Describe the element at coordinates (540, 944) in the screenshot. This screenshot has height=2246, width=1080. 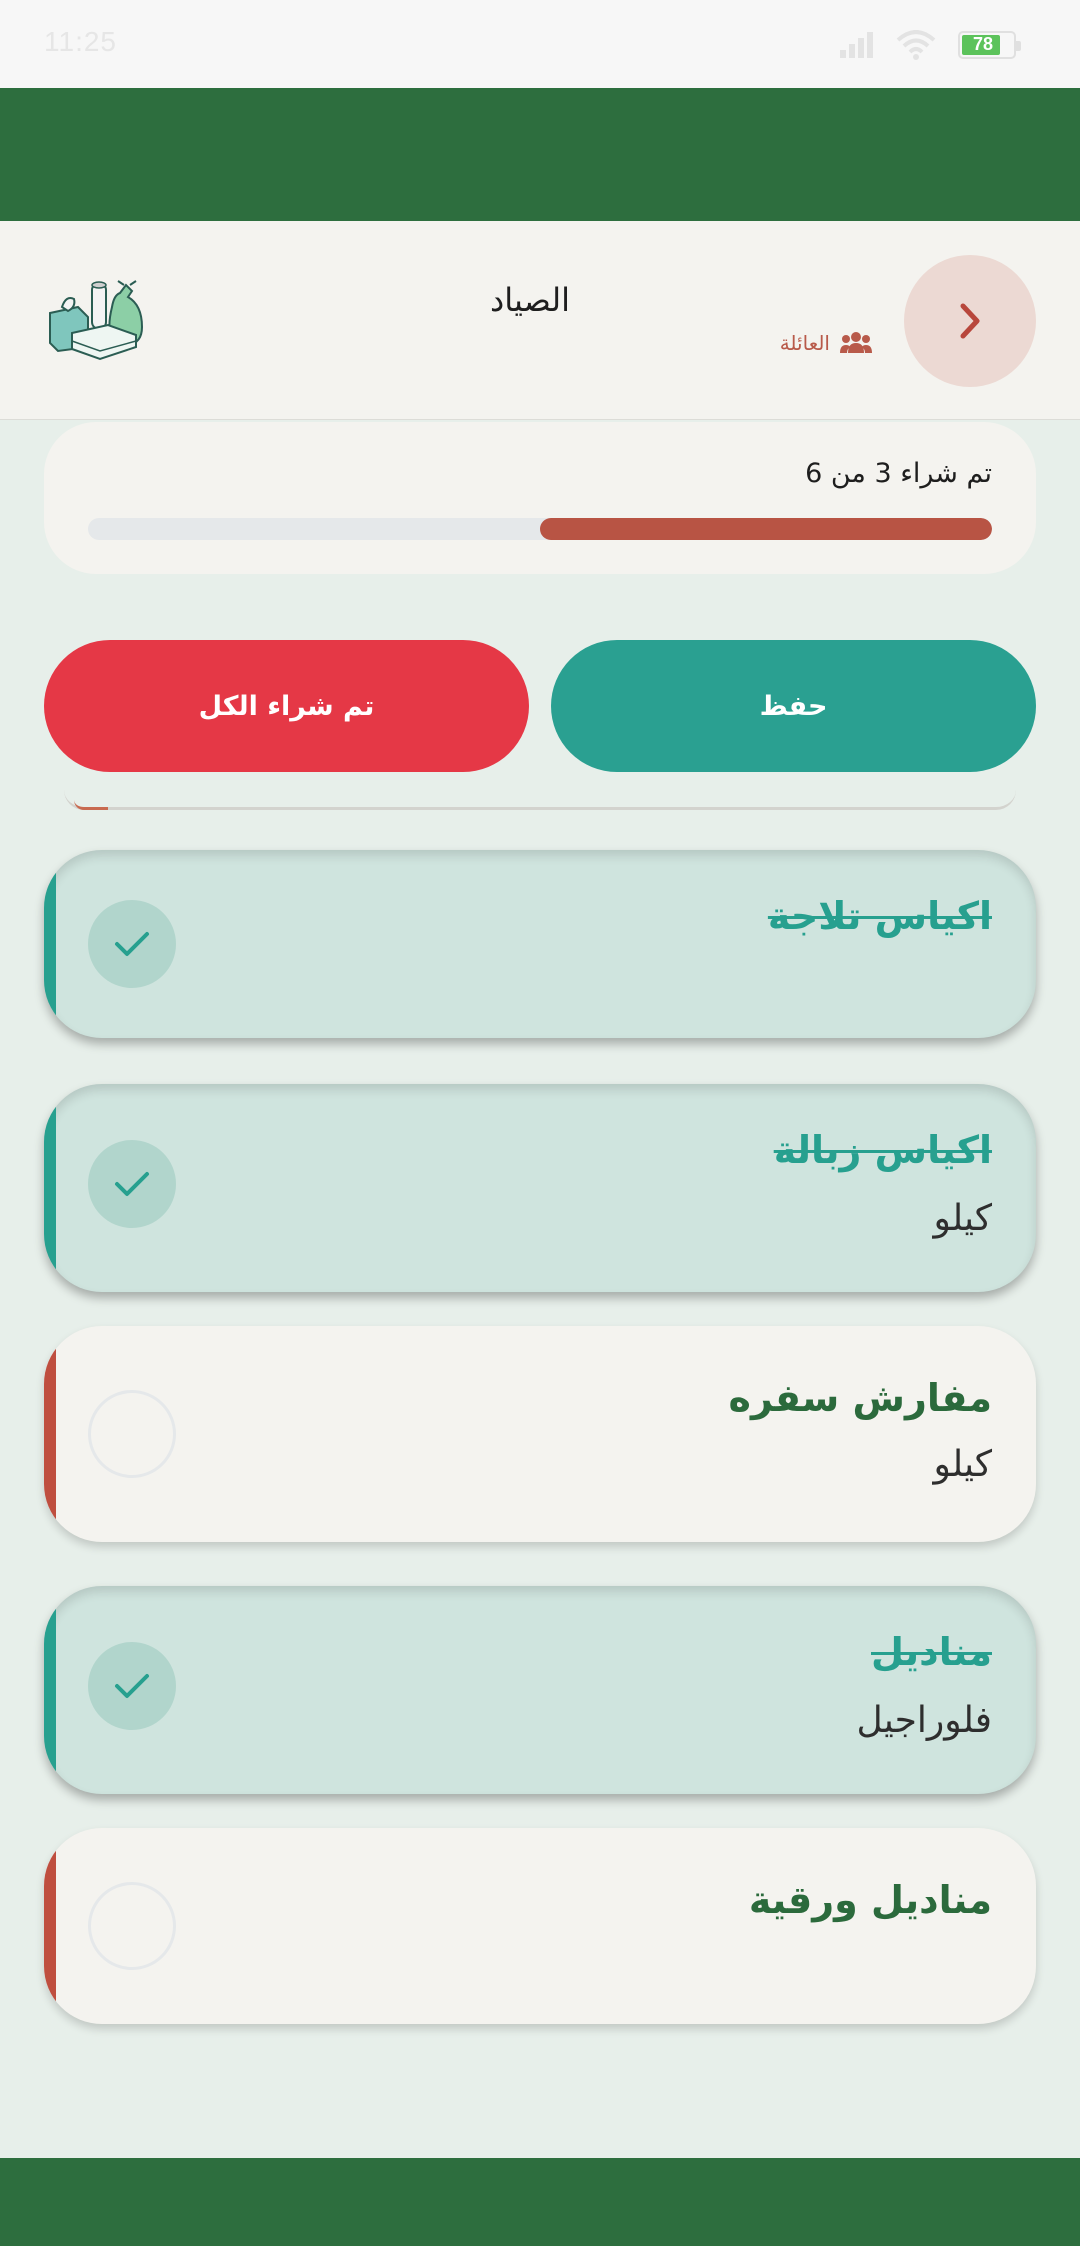
I see `list-item: اكياس تلاجة` at that location.